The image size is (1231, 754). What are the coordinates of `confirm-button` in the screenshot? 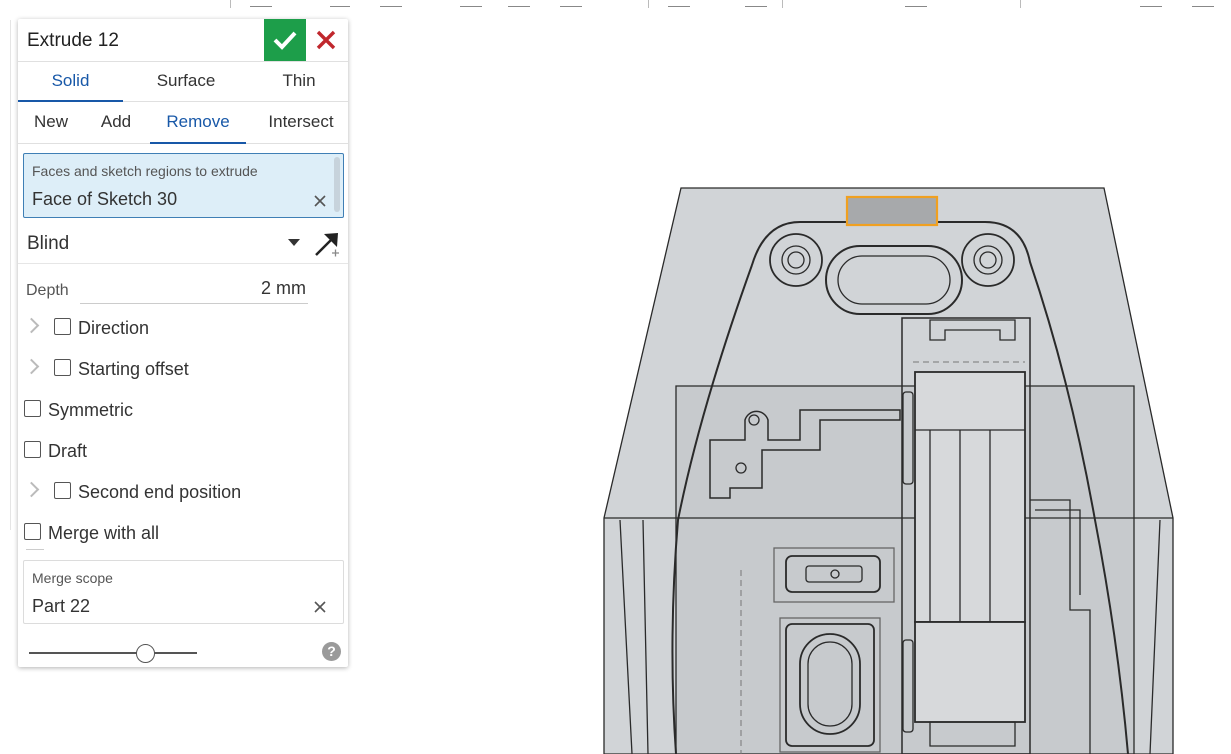 It's located at (285, 40).